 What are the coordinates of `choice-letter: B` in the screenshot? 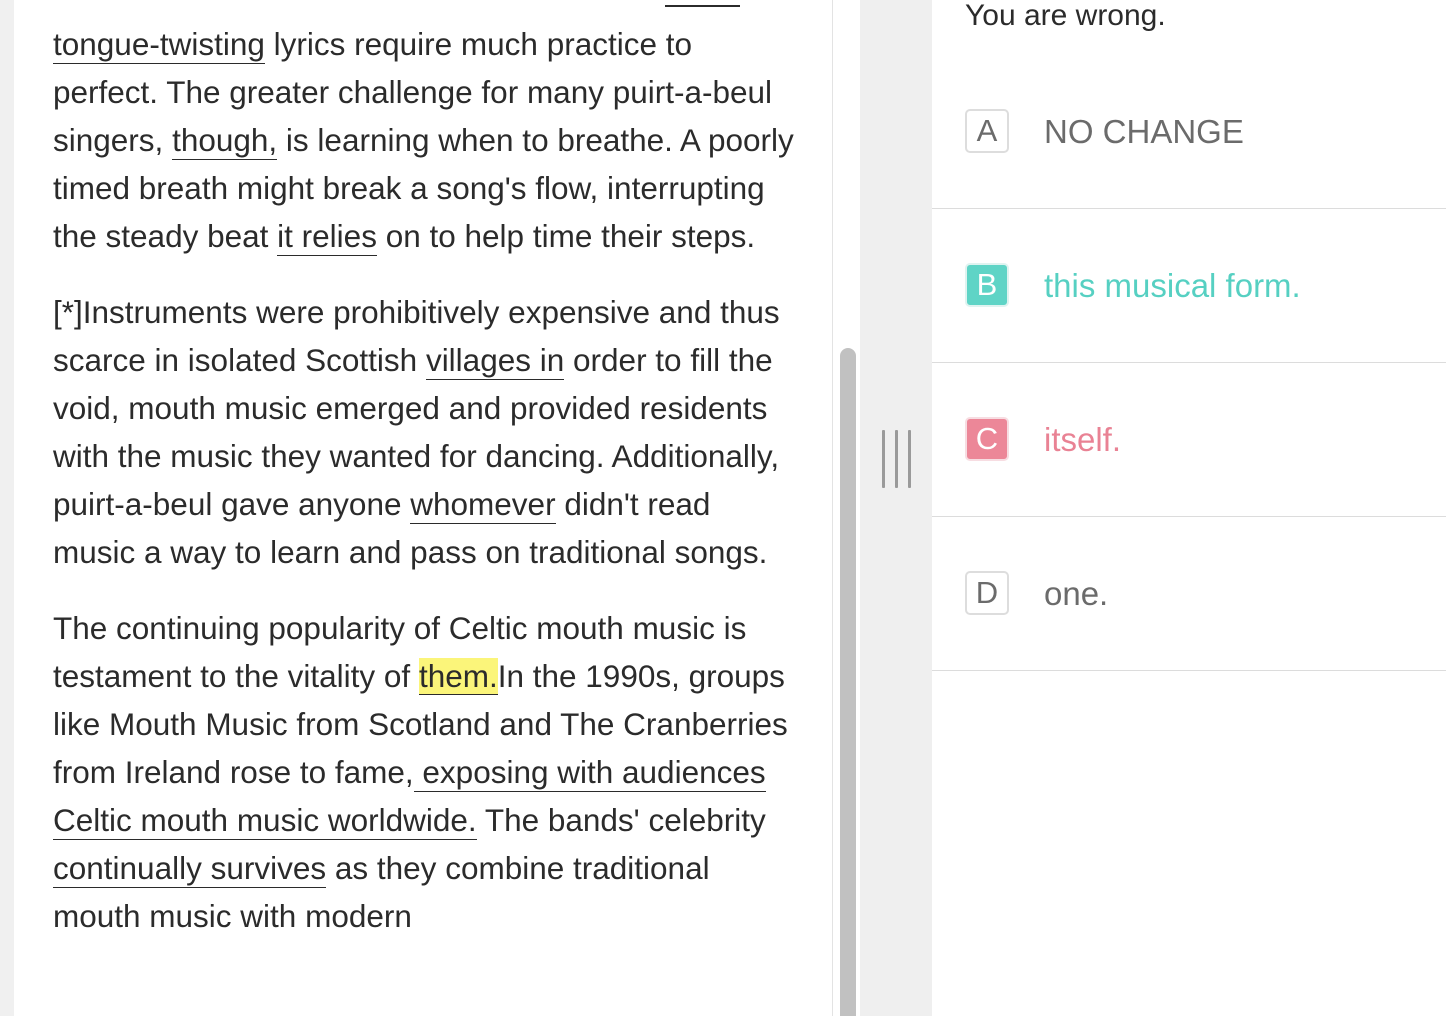 It's located at (987, 285).